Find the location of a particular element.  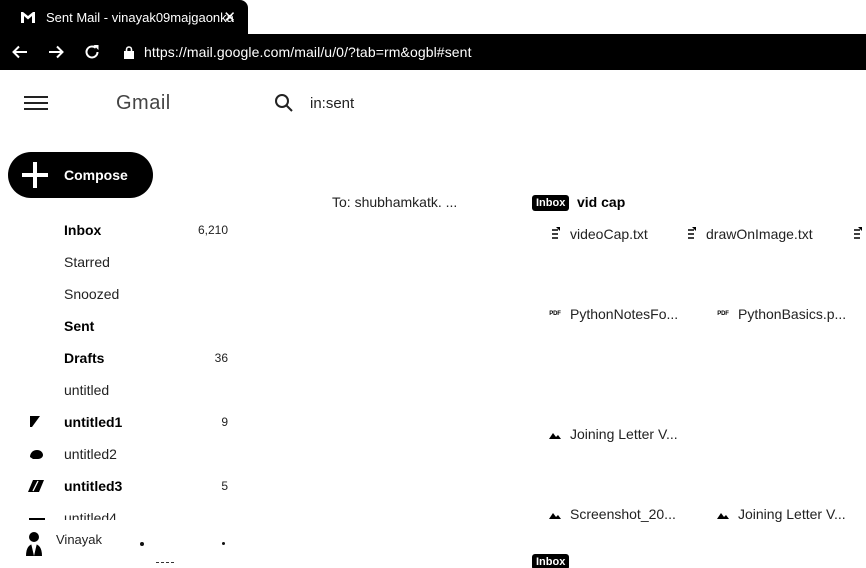

sidebar-item-starred: Starred is located at coordinates (120, 262).